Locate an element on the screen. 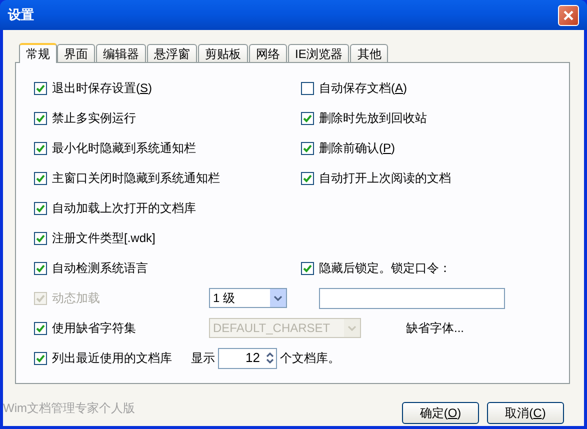 This screenshot has width=587, height=429. tab: 剪贴板 is located at coordinates (223, 53).